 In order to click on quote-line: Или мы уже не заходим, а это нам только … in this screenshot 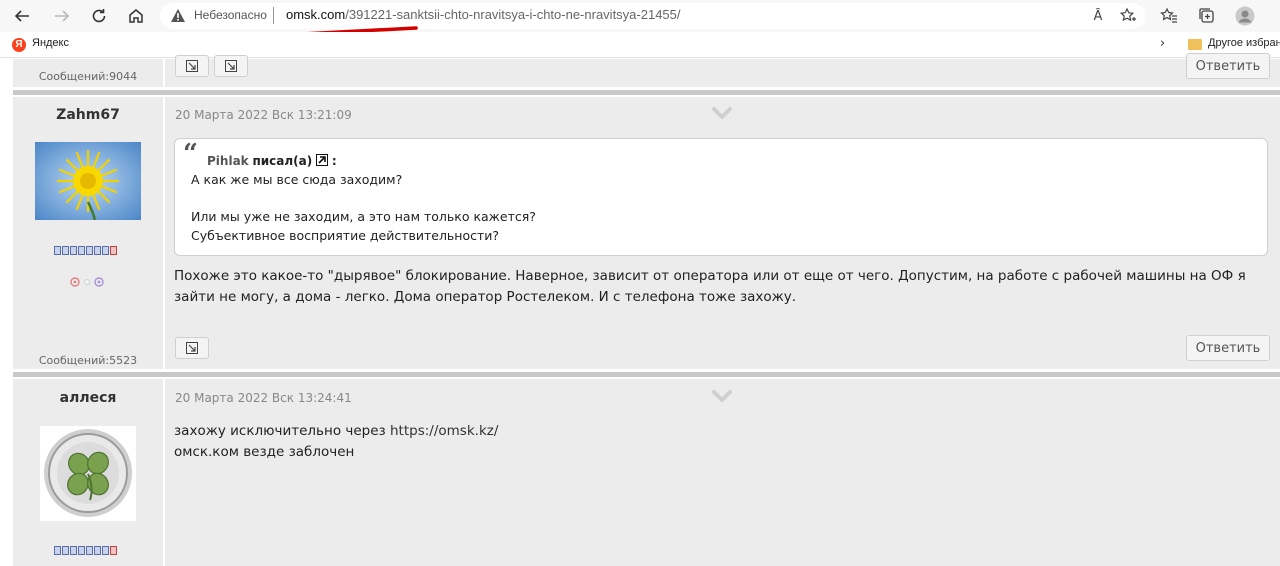, I will do `click(363, 216)`.